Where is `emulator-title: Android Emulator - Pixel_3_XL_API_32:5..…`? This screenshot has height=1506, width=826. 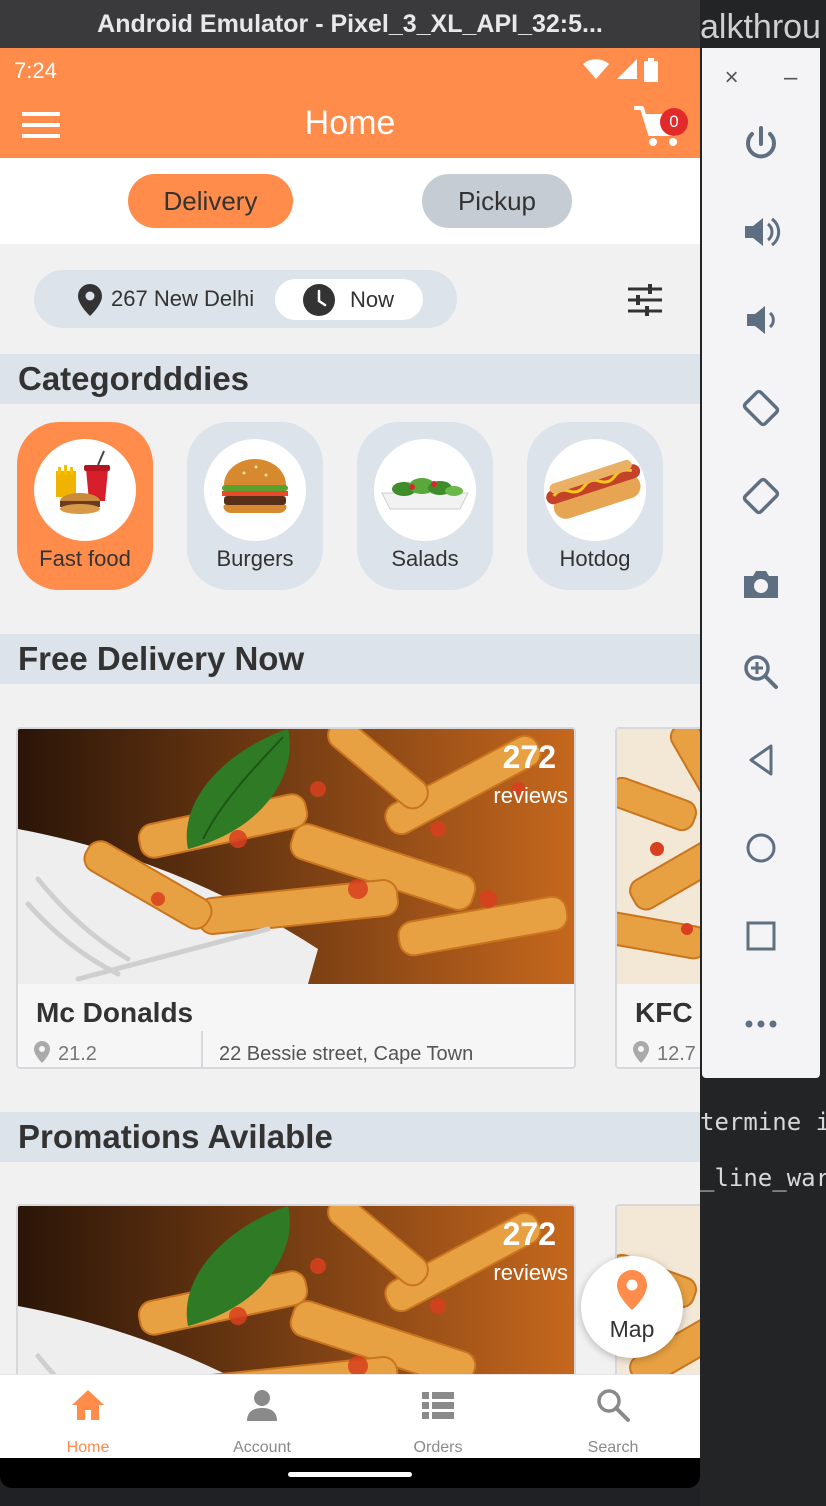
emulator-title: Android Emulator - Pixel_3_XL_API_32:5..… is located at coordinates (350, 23).